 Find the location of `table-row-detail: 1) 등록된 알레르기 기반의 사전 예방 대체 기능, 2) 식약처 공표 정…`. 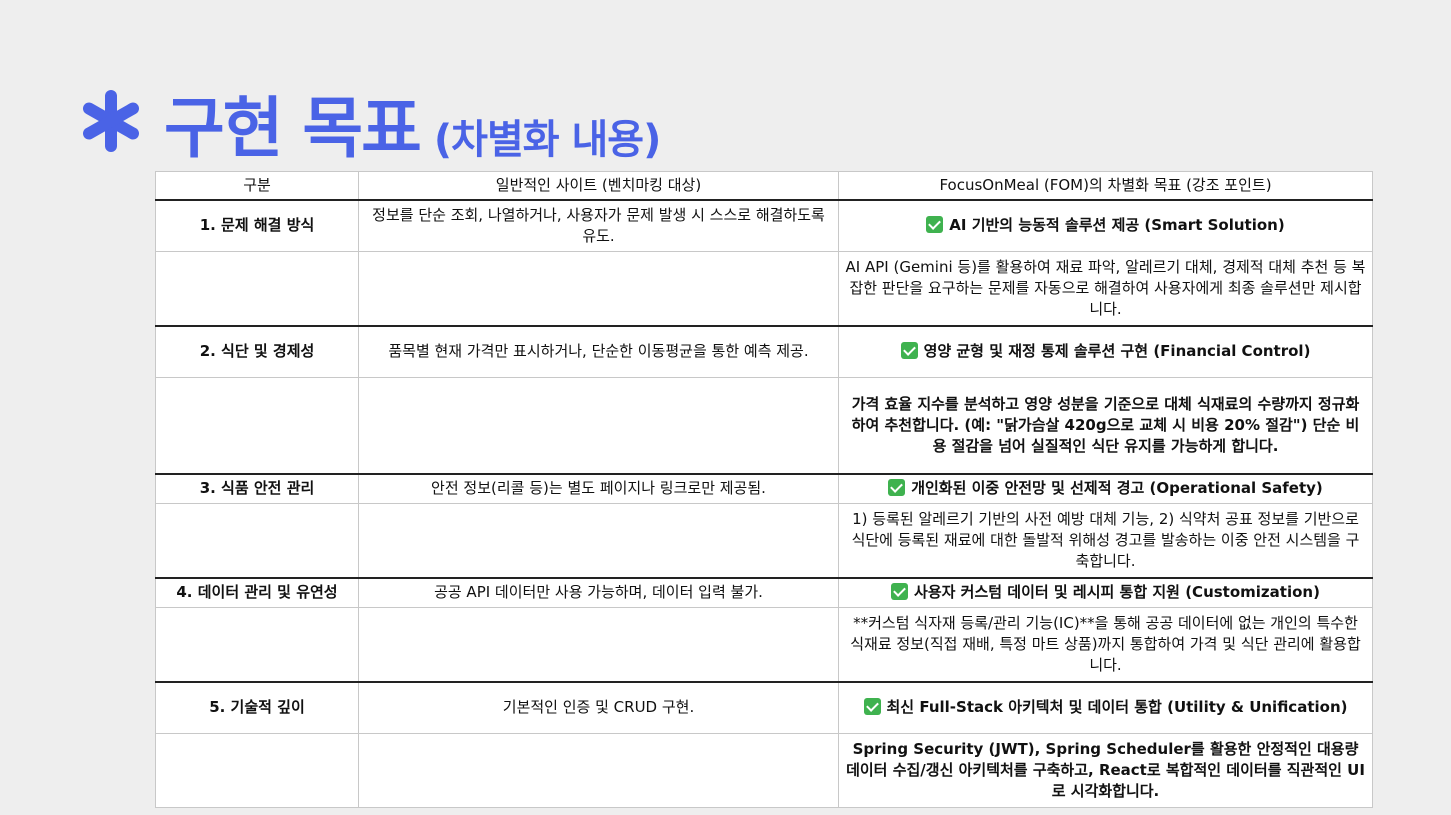

table-row-detail: 1) 등록된 알레르기 기반의 사전 예방 대체 기능, 2) 식약처 공표 정… is located at coordinates (764, 540).